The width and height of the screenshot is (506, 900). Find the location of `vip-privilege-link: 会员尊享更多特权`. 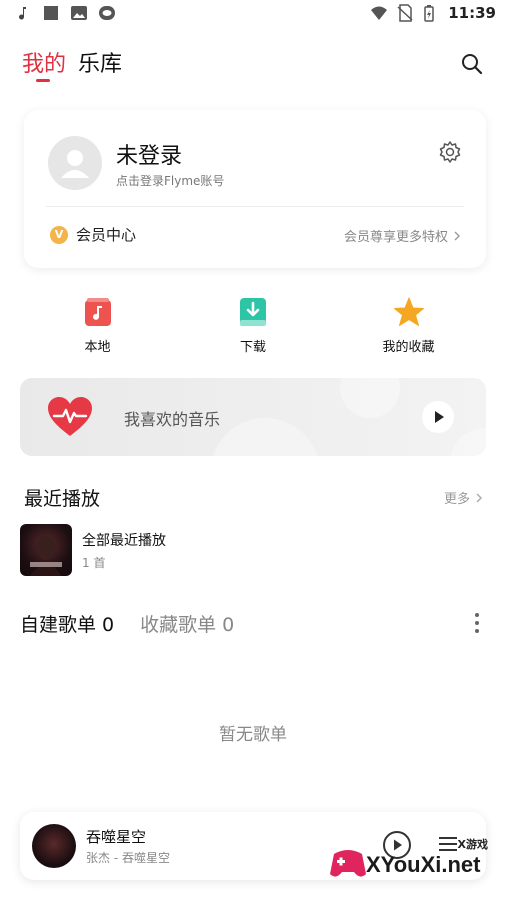

vip-privilege-link: 会员尊享更多特权 is located at coordinates (403, 235).